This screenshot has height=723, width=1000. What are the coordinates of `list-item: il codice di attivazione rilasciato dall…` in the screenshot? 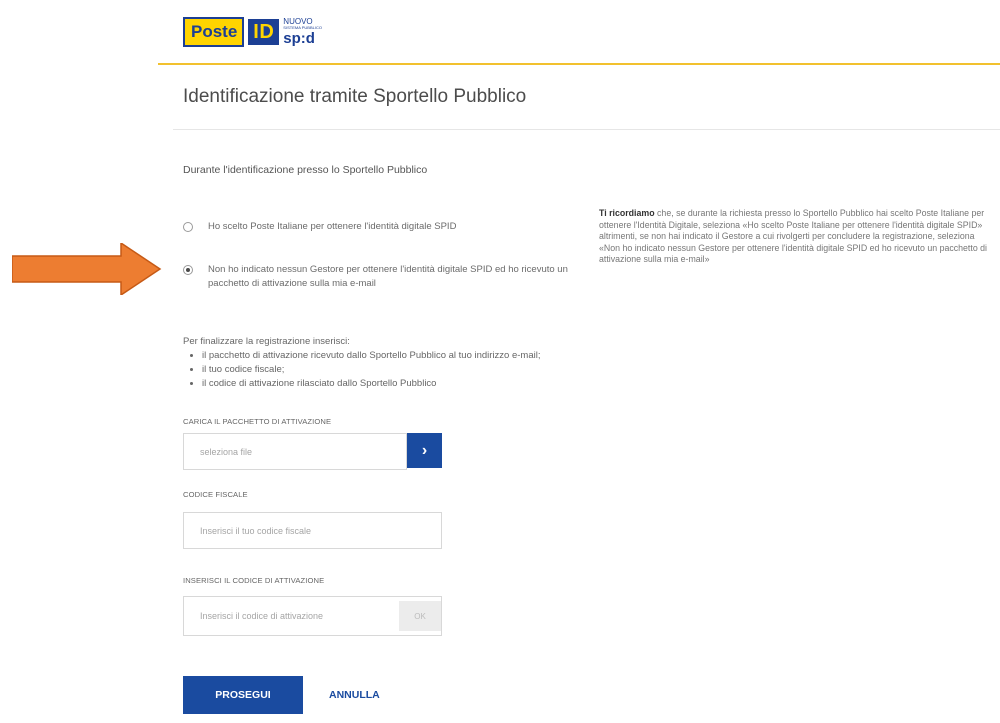 It's located at (382, 384).